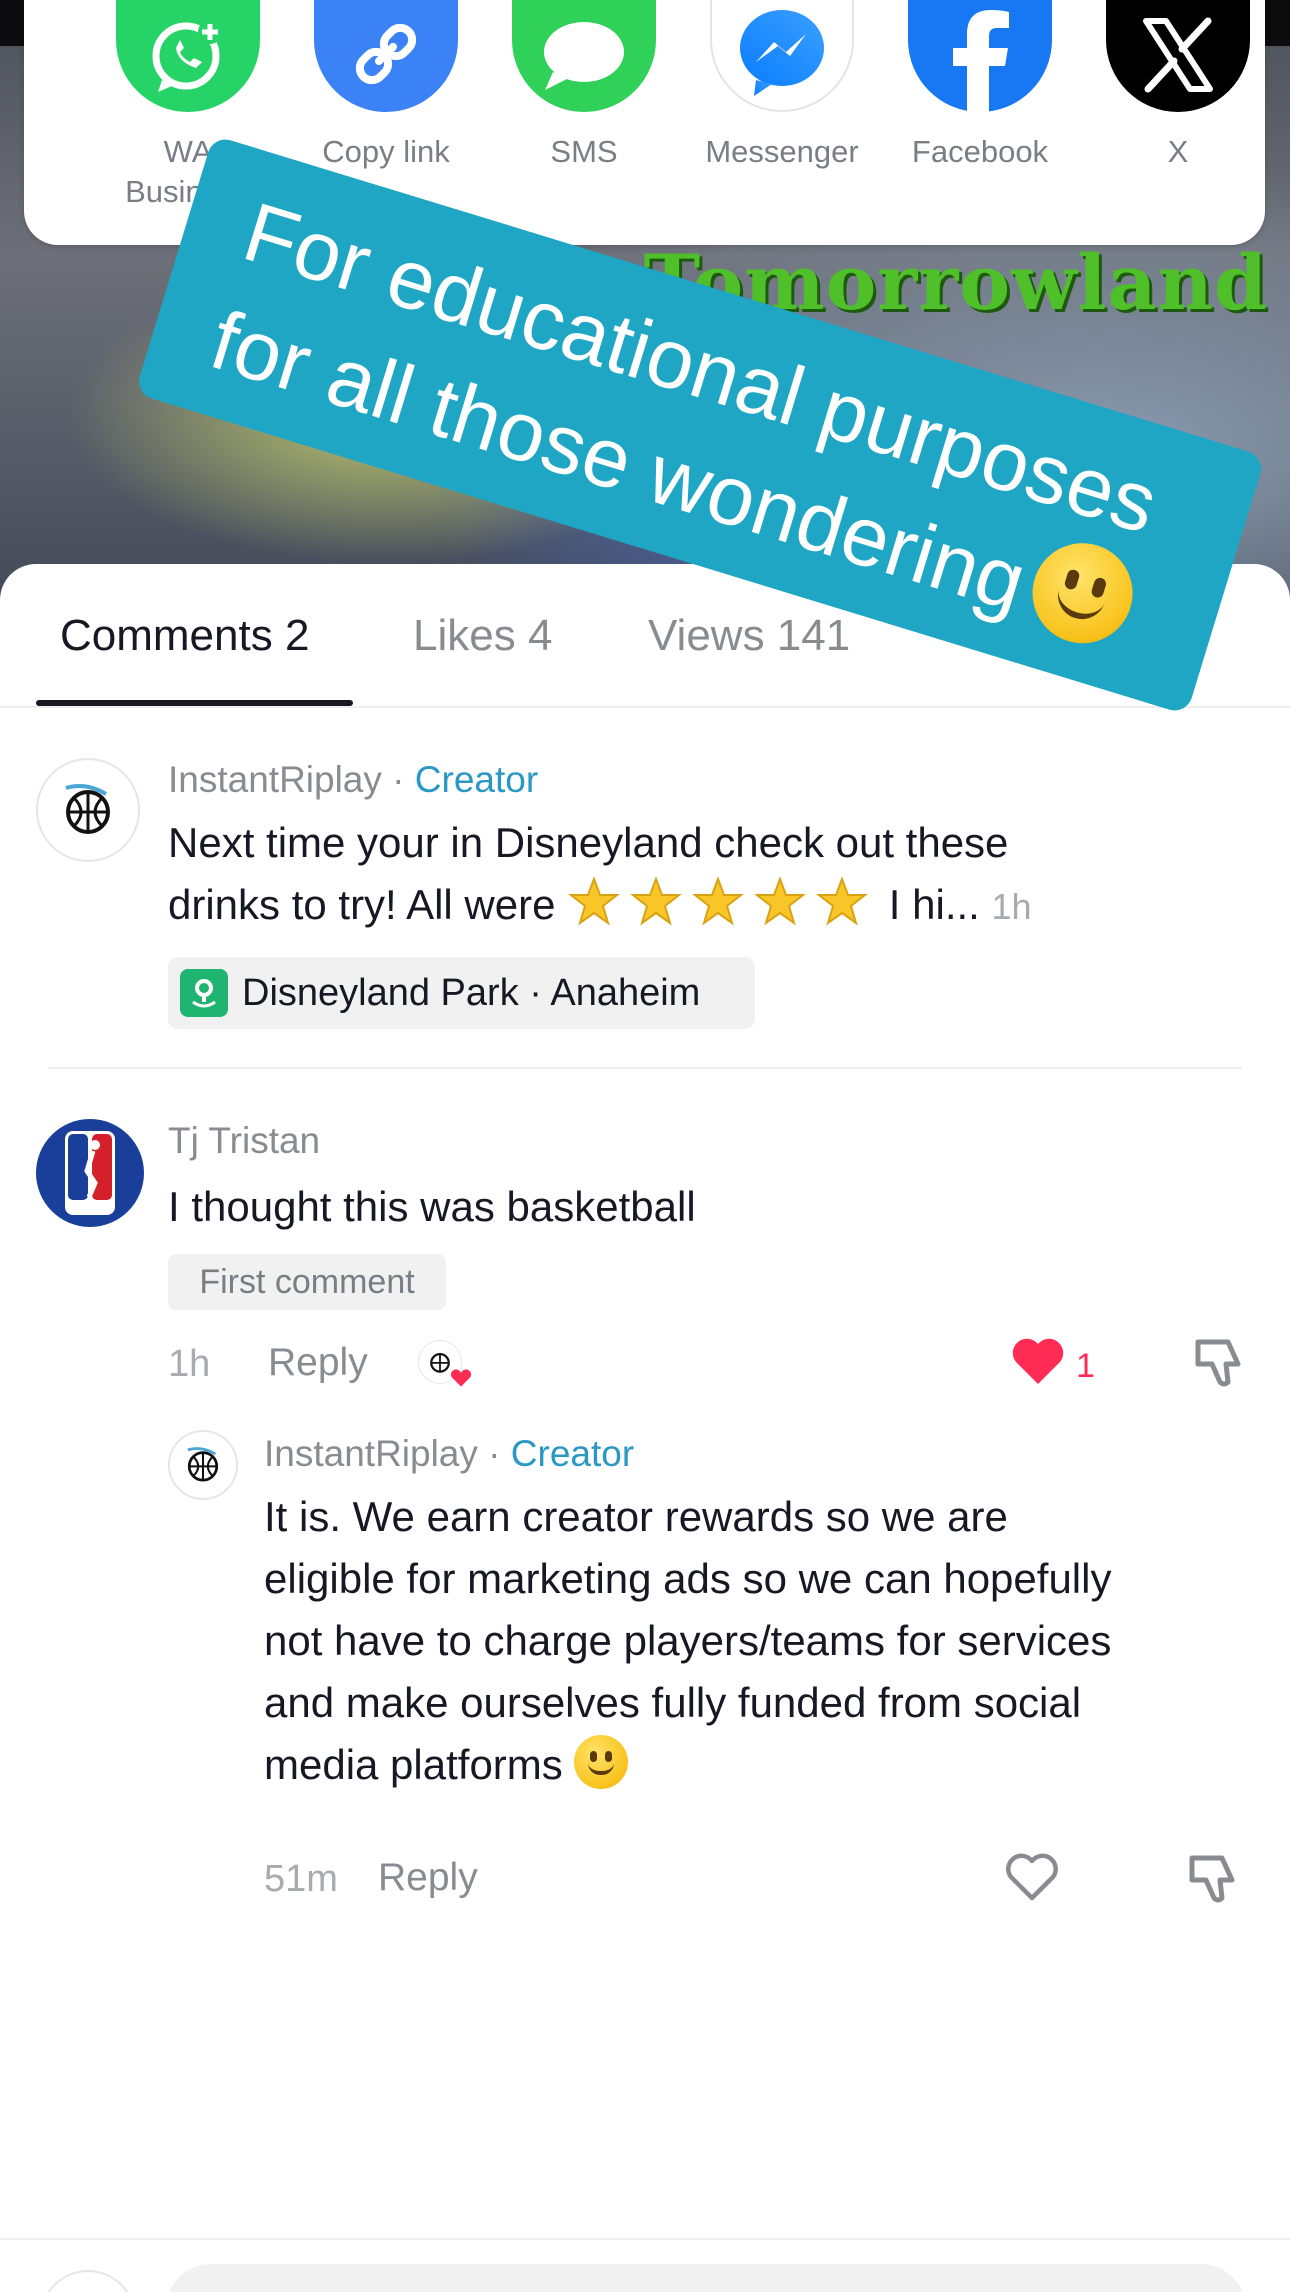 Image resolution: width=1290 pixels, height=2292 pixels. I want to click on tab-comments: Comments 2, so click(184, 636).